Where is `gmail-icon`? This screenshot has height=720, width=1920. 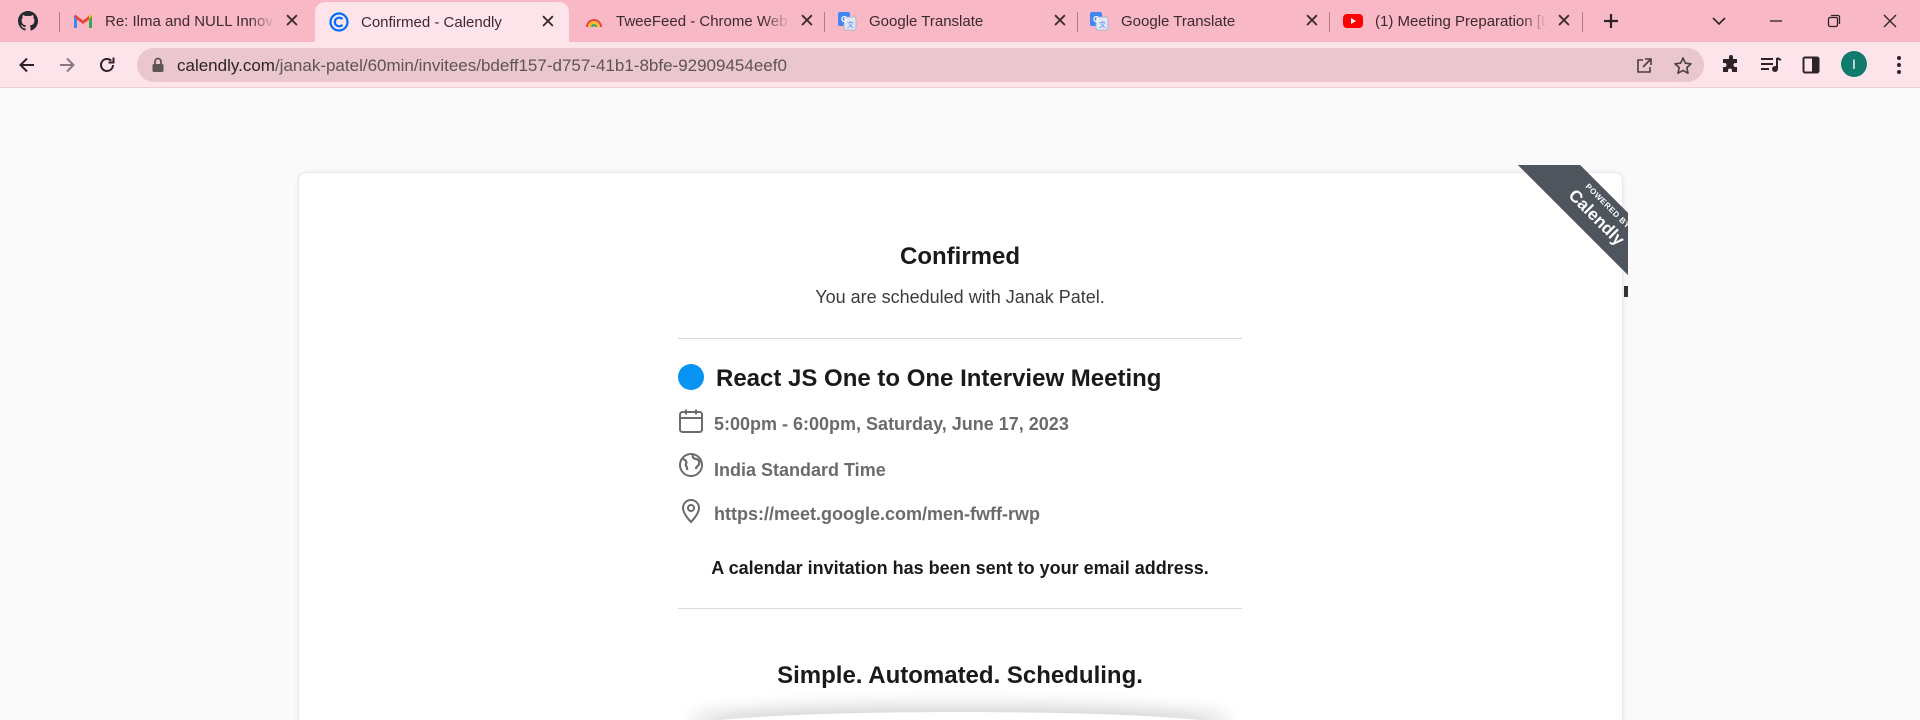
gmail-icon is located at coordinates (83, 21).